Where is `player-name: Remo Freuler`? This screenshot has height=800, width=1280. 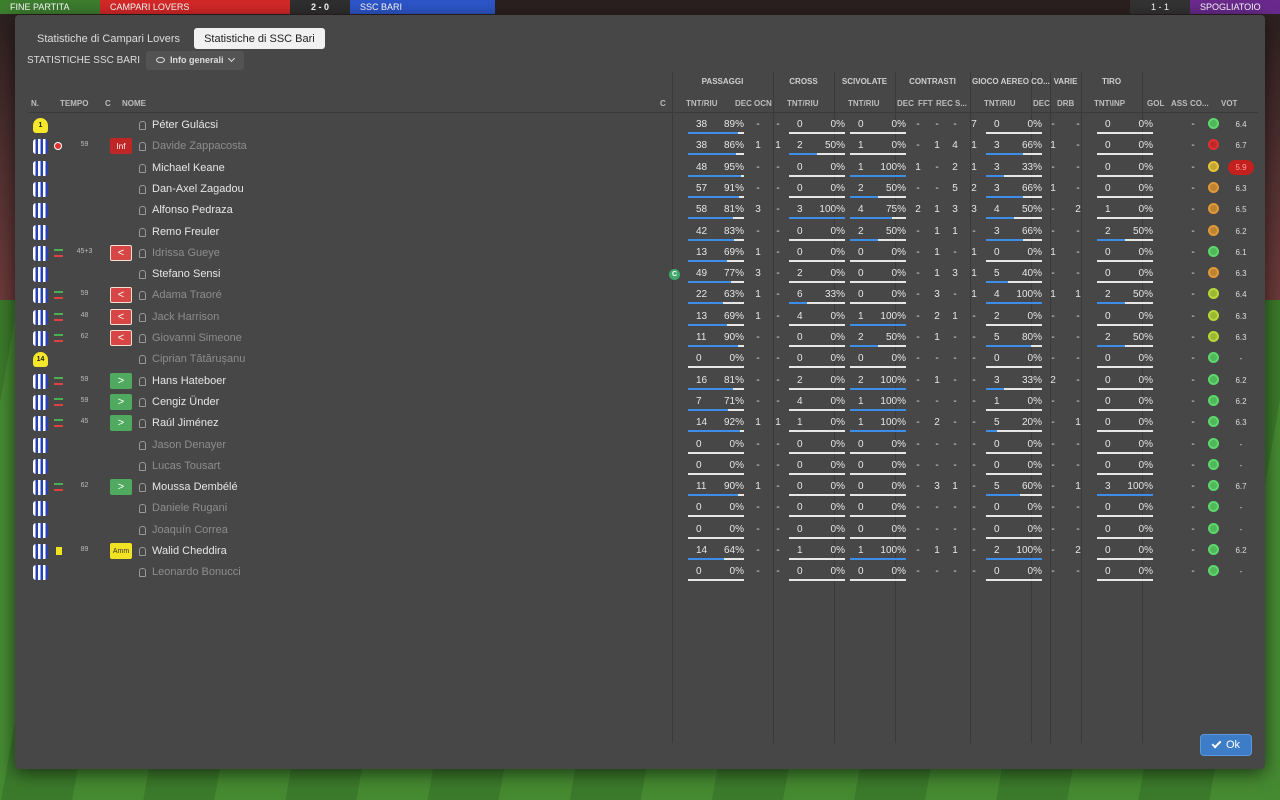
player-name: Remo Freuler is located at coordinates (185, 232).